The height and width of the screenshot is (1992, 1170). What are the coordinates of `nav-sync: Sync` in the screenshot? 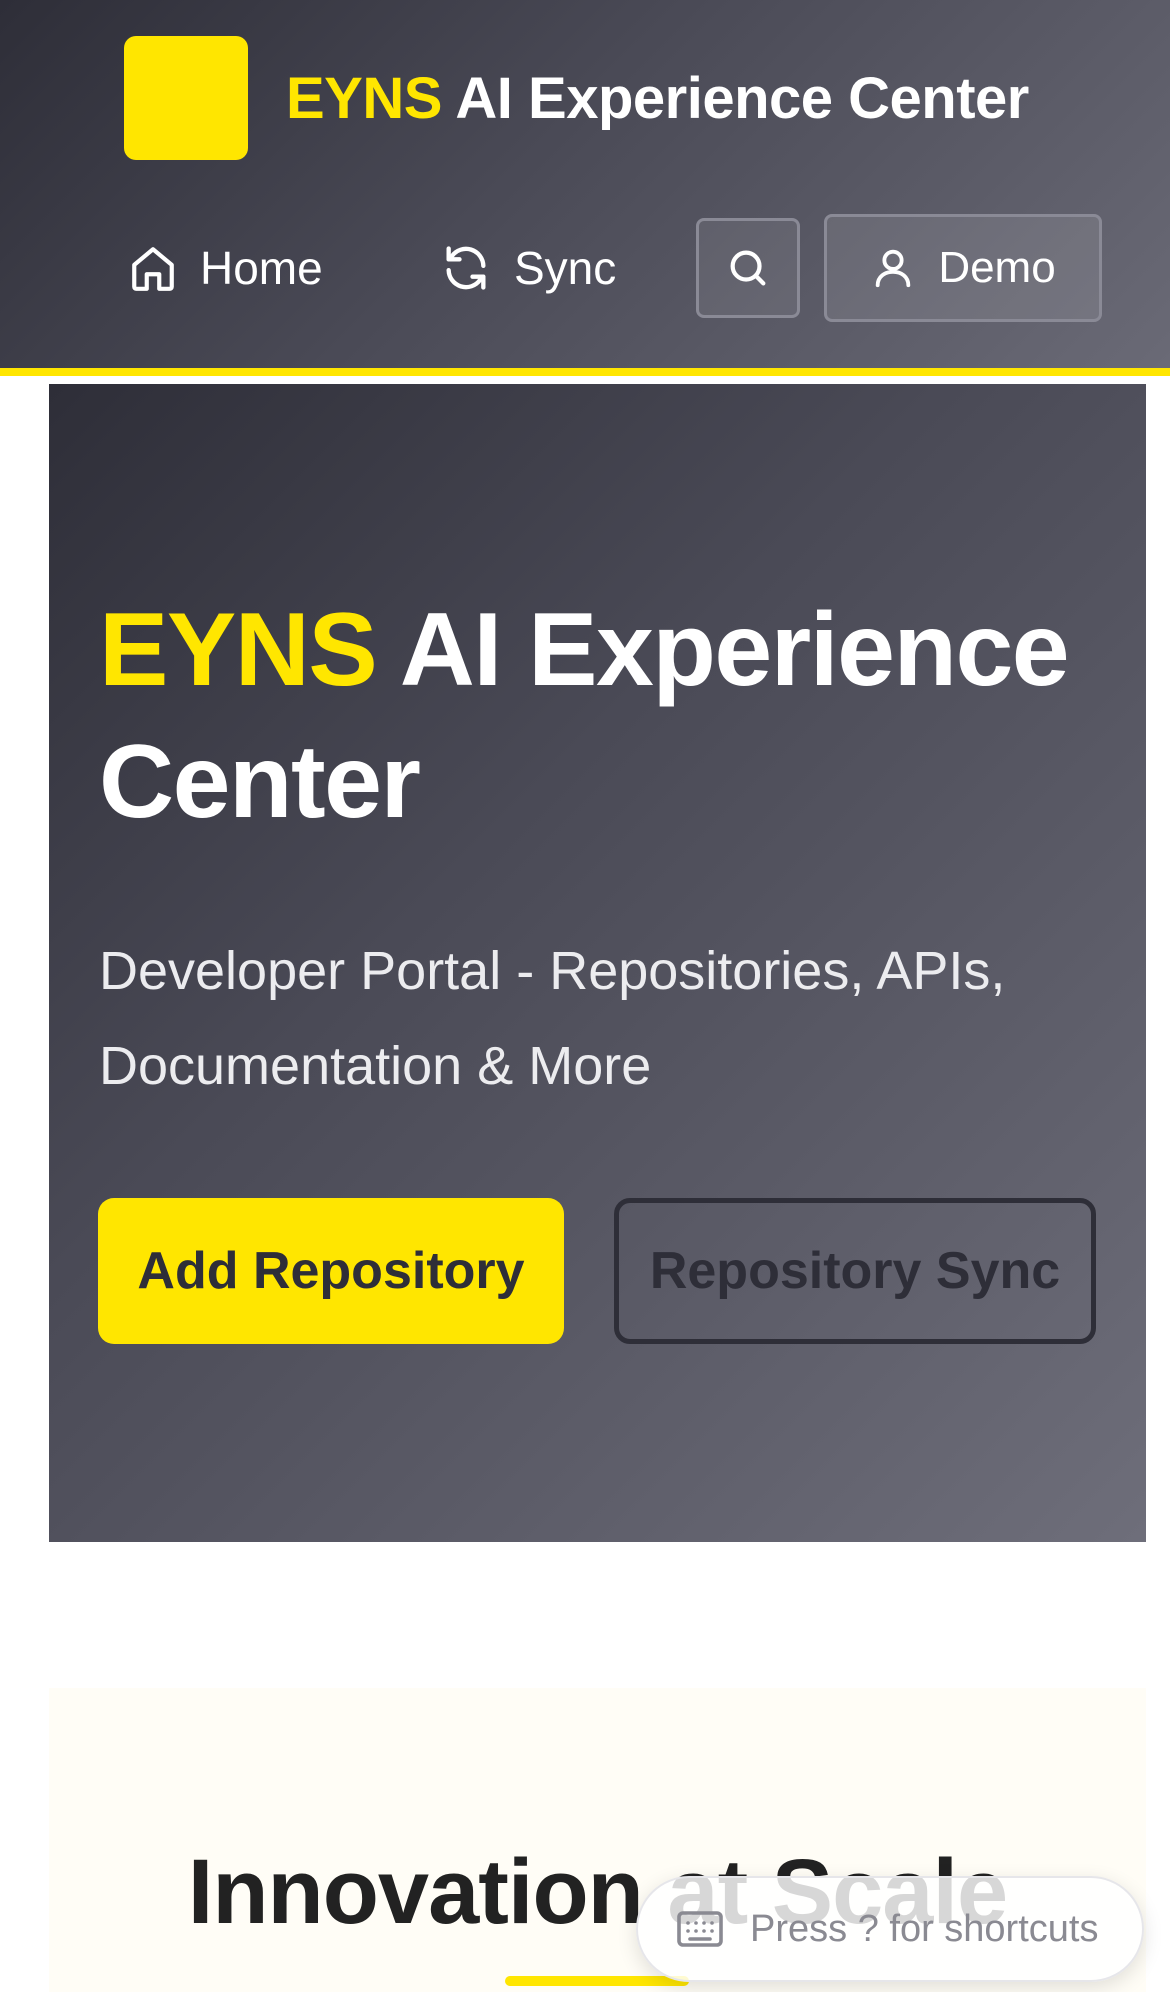 It's located at (528, 268).